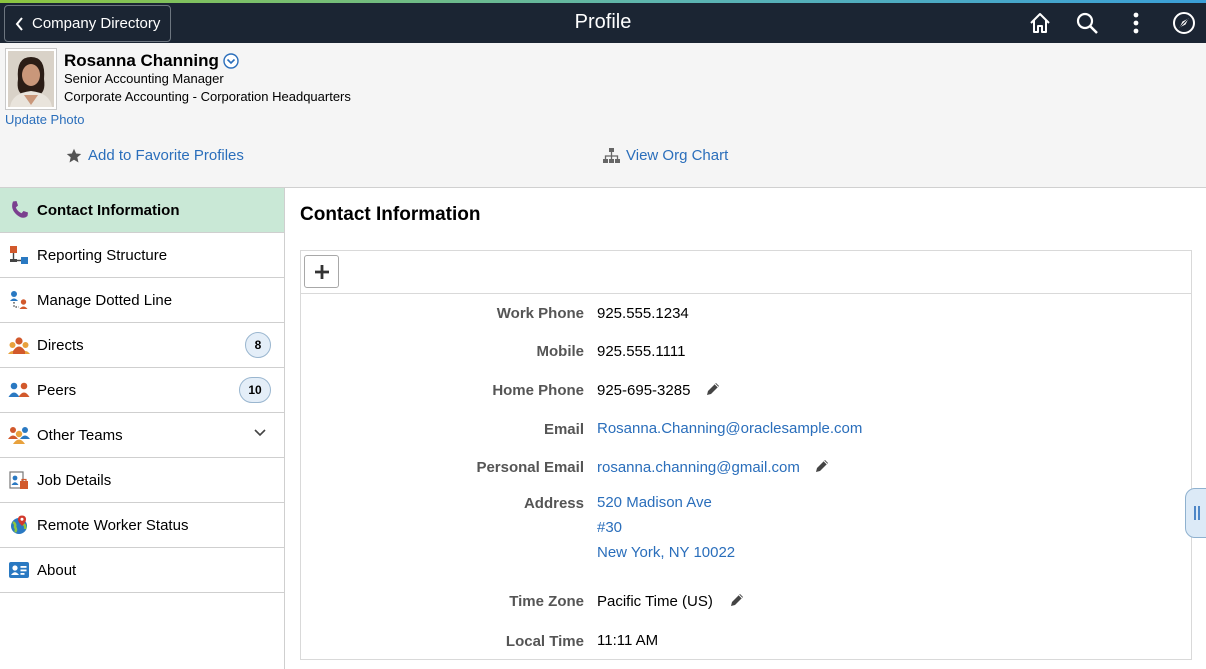 The width and height of the screenshot is (1206, 669). Describe the element at coordinates (1184, 23) in the screenshot. I see `navbar-icon` at that location.